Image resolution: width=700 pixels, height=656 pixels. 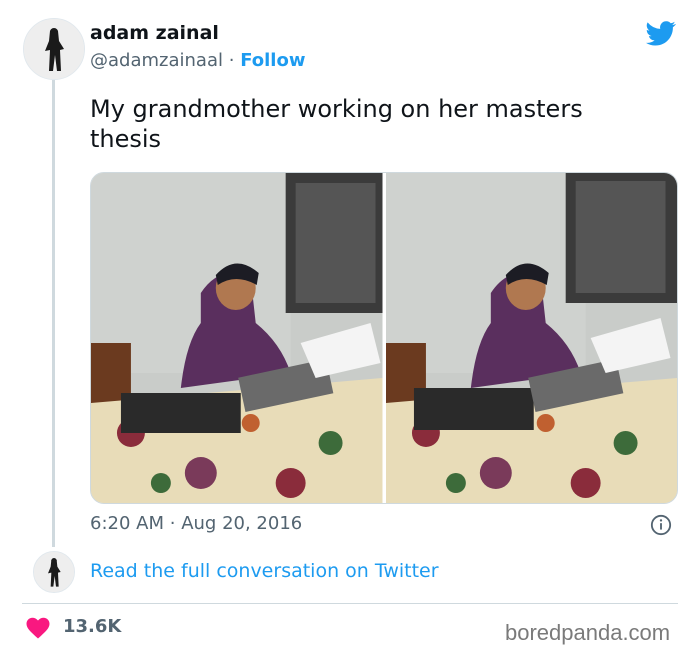 What do you see at coordinates (38, 628) in the screenshot?
I see `heart-icon` at bounding box center [38, 628].